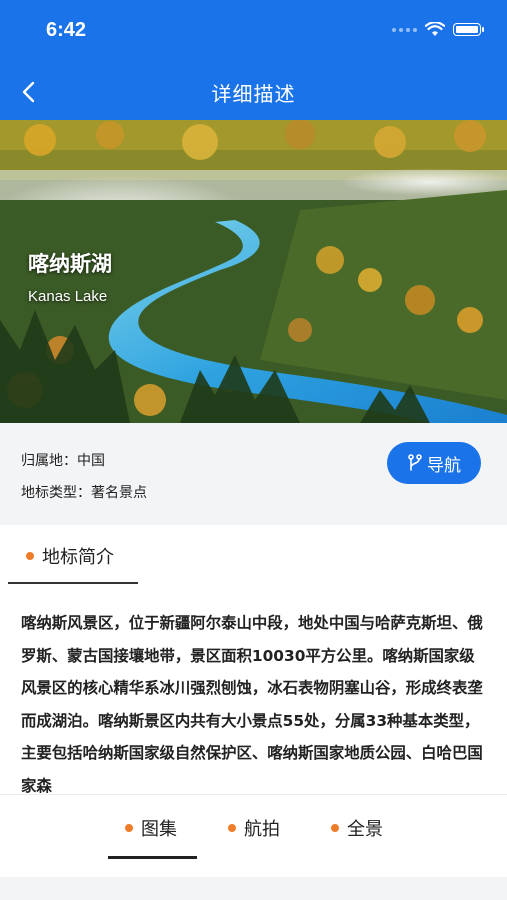 The image size is (507, 900). I want to click on battery-icon, so click(468, 29).